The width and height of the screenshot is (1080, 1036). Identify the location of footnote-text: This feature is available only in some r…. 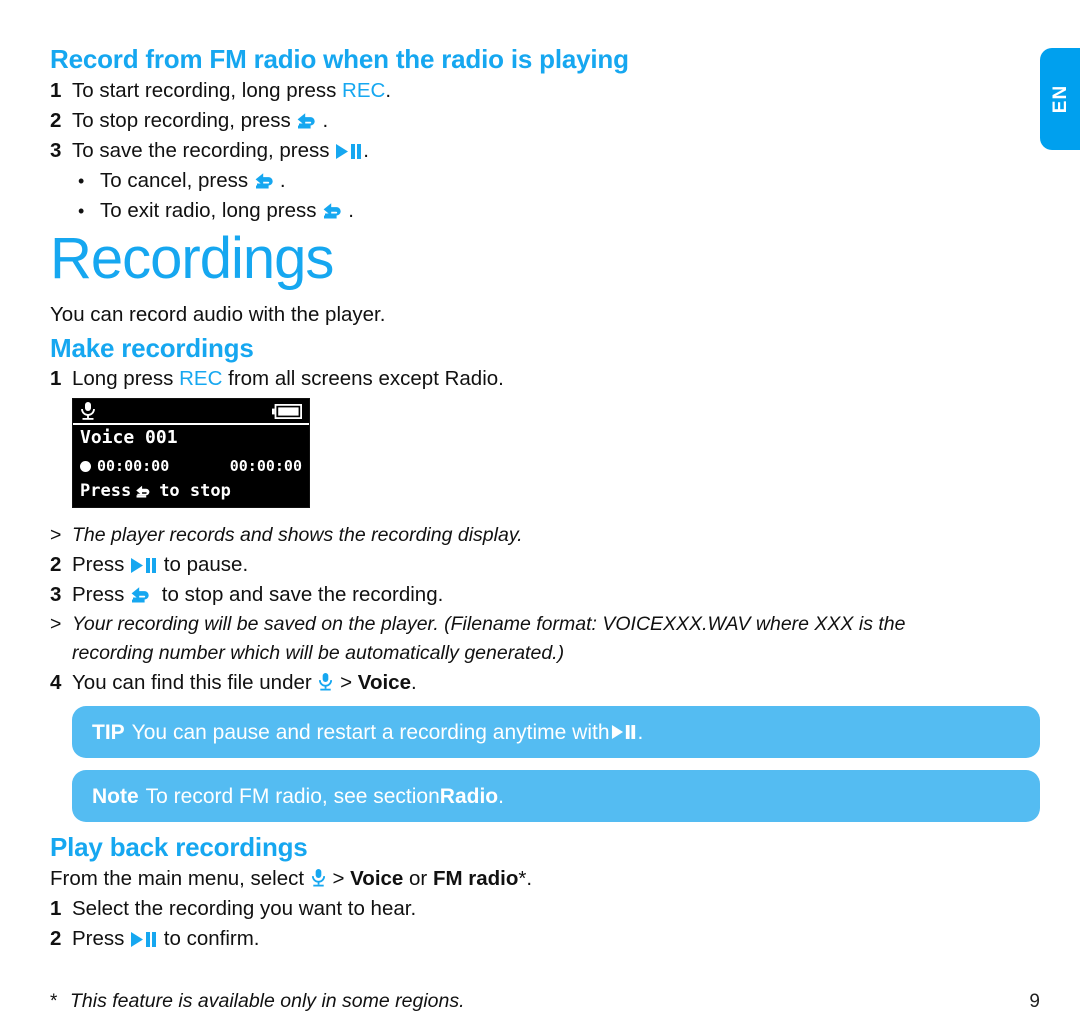
(267, 1001).